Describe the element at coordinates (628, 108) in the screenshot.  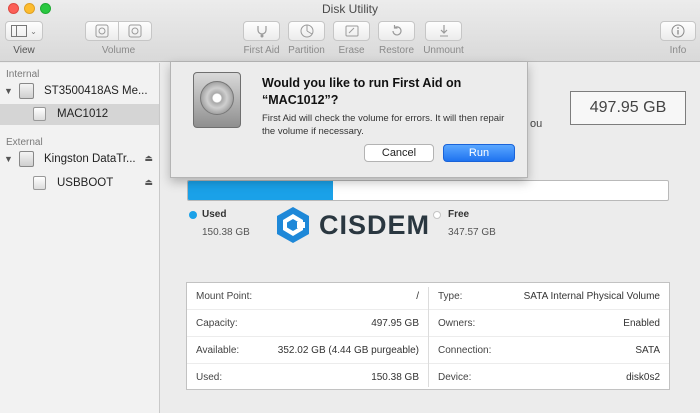
I see `capacity-display: 497.95 GB` at that location.